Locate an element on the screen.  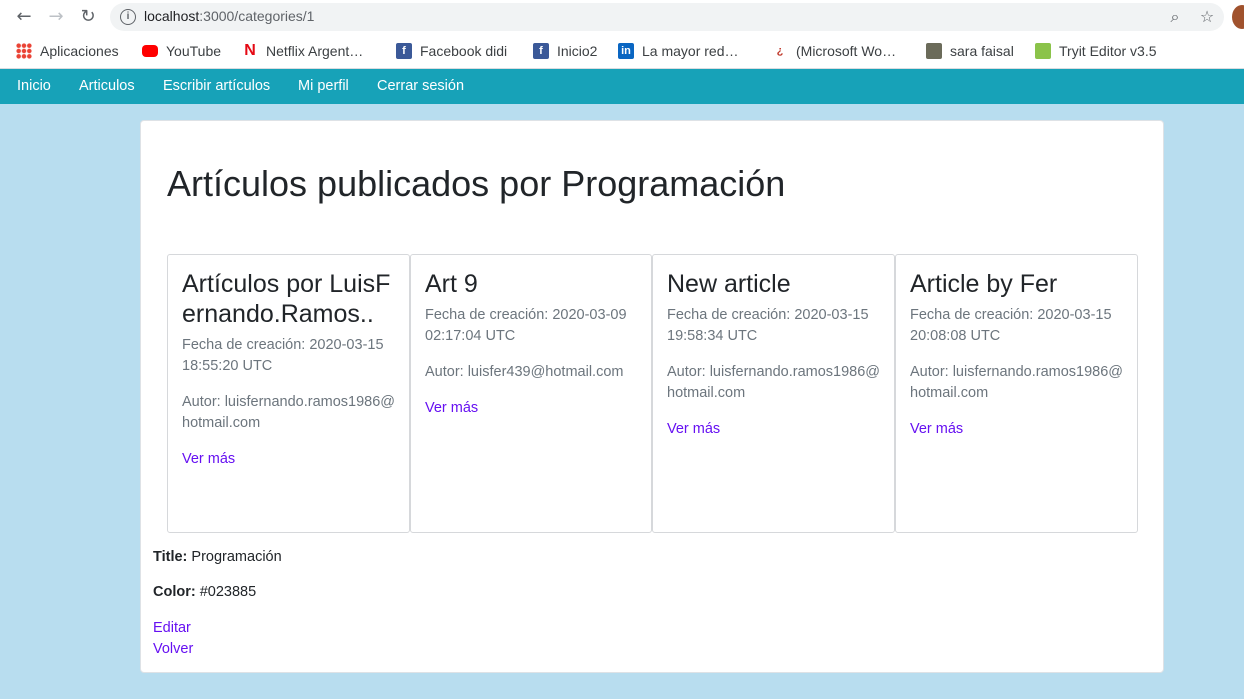
category-title-field: Title: Programación is located at coordinates (217, 557).